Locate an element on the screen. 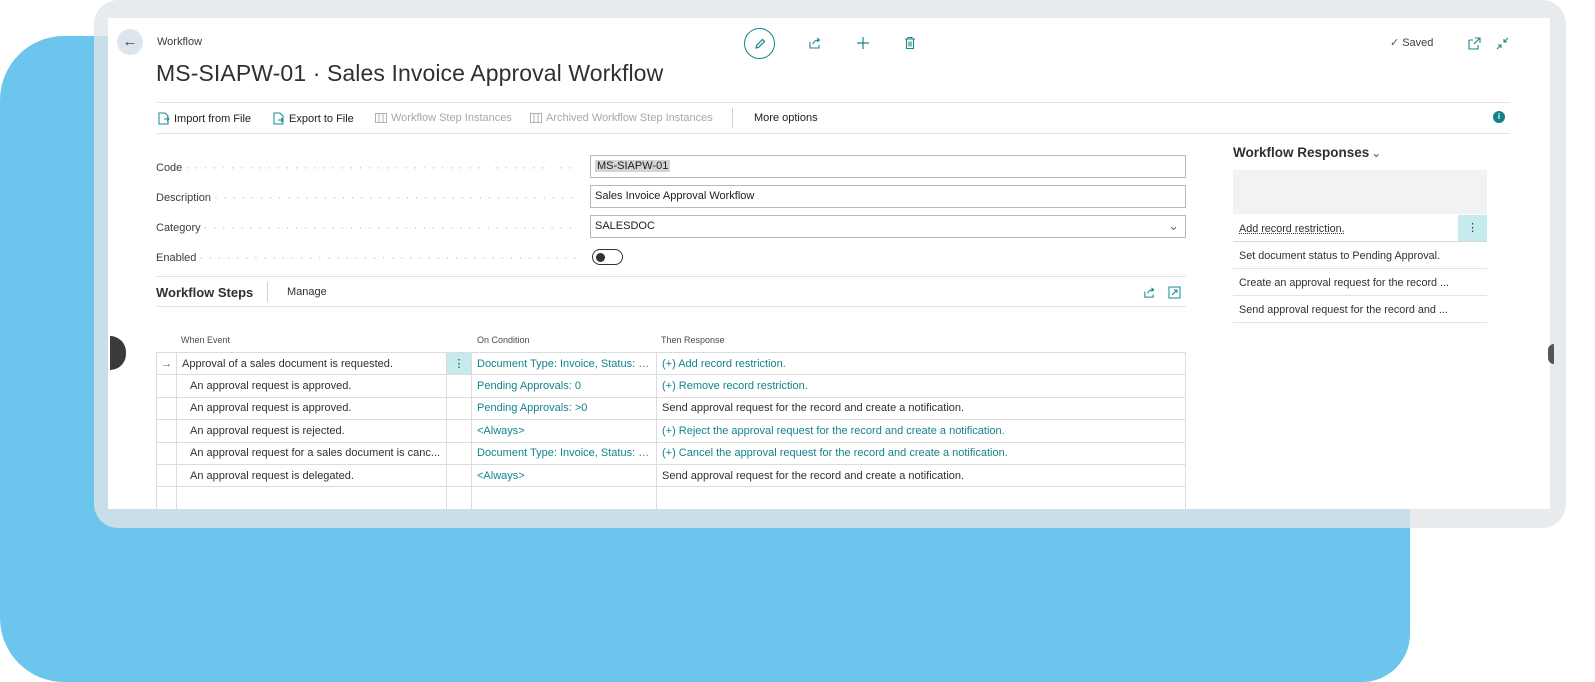 The width and height of the screenshot is (1595, 682). scroll-edge-right is located at coordinates (1551, 354).